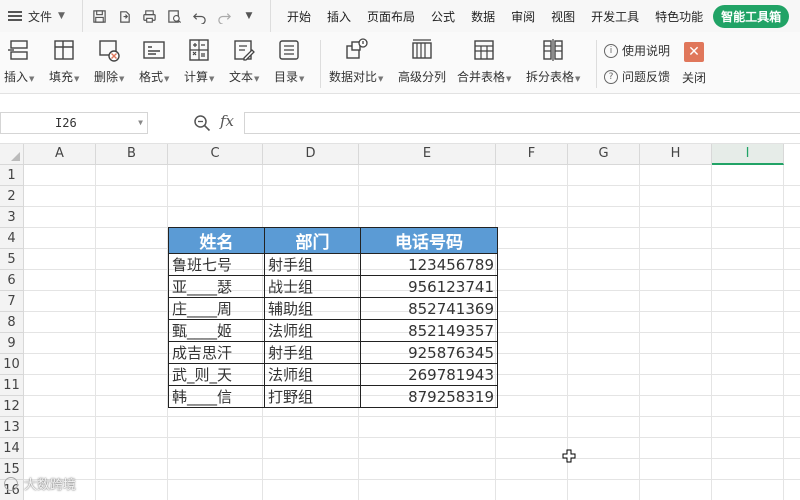 The image size is (800, 500). Describe the element at coordinates (553, 61) in the screenshot. I see `split-tables-button: 拆分表格▼` at that location.